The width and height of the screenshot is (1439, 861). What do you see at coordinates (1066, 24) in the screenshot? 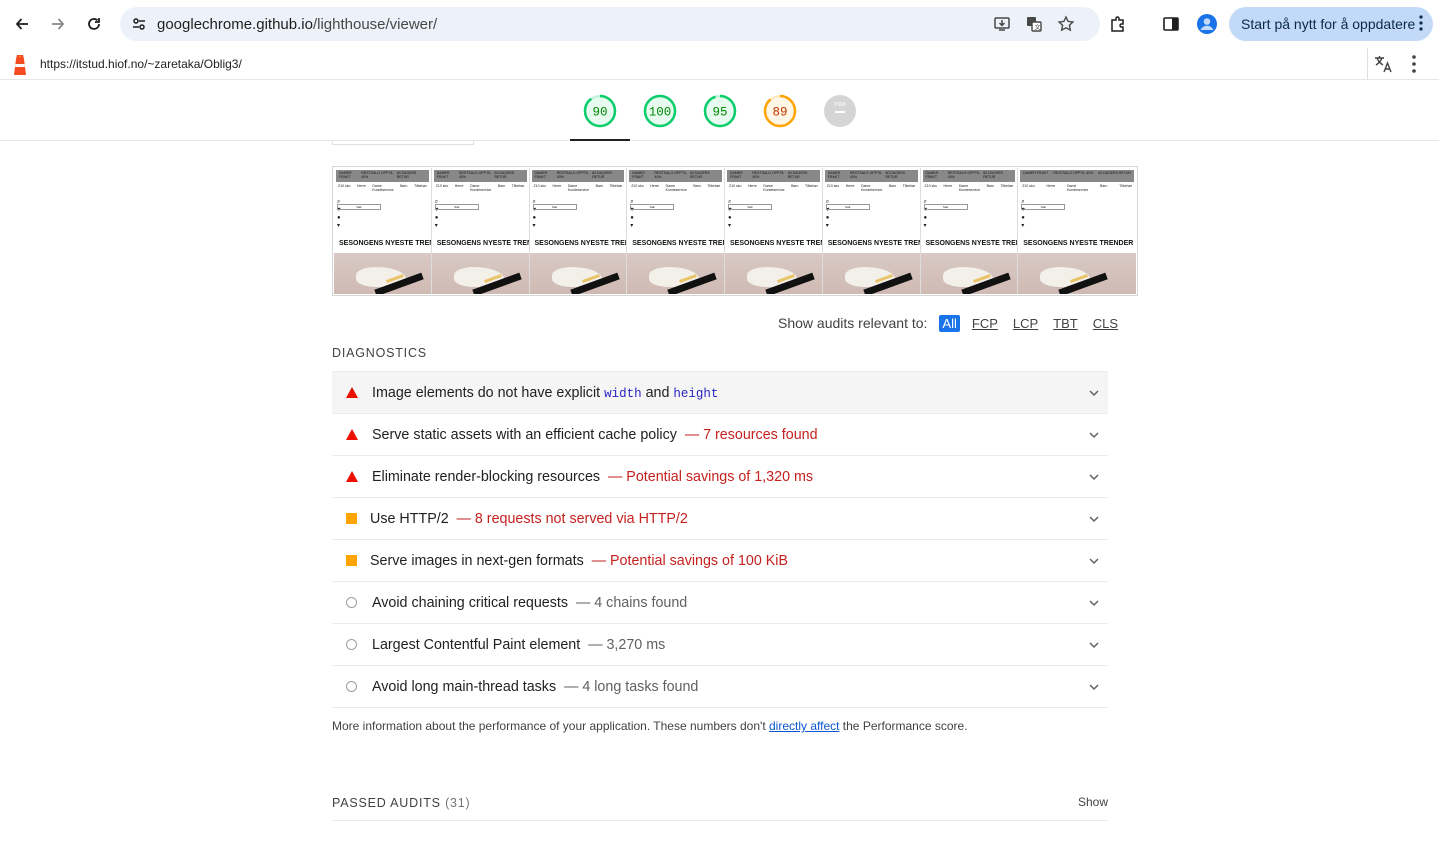
I see `bookmark-star-icon` at bounding box center [1066, 24].